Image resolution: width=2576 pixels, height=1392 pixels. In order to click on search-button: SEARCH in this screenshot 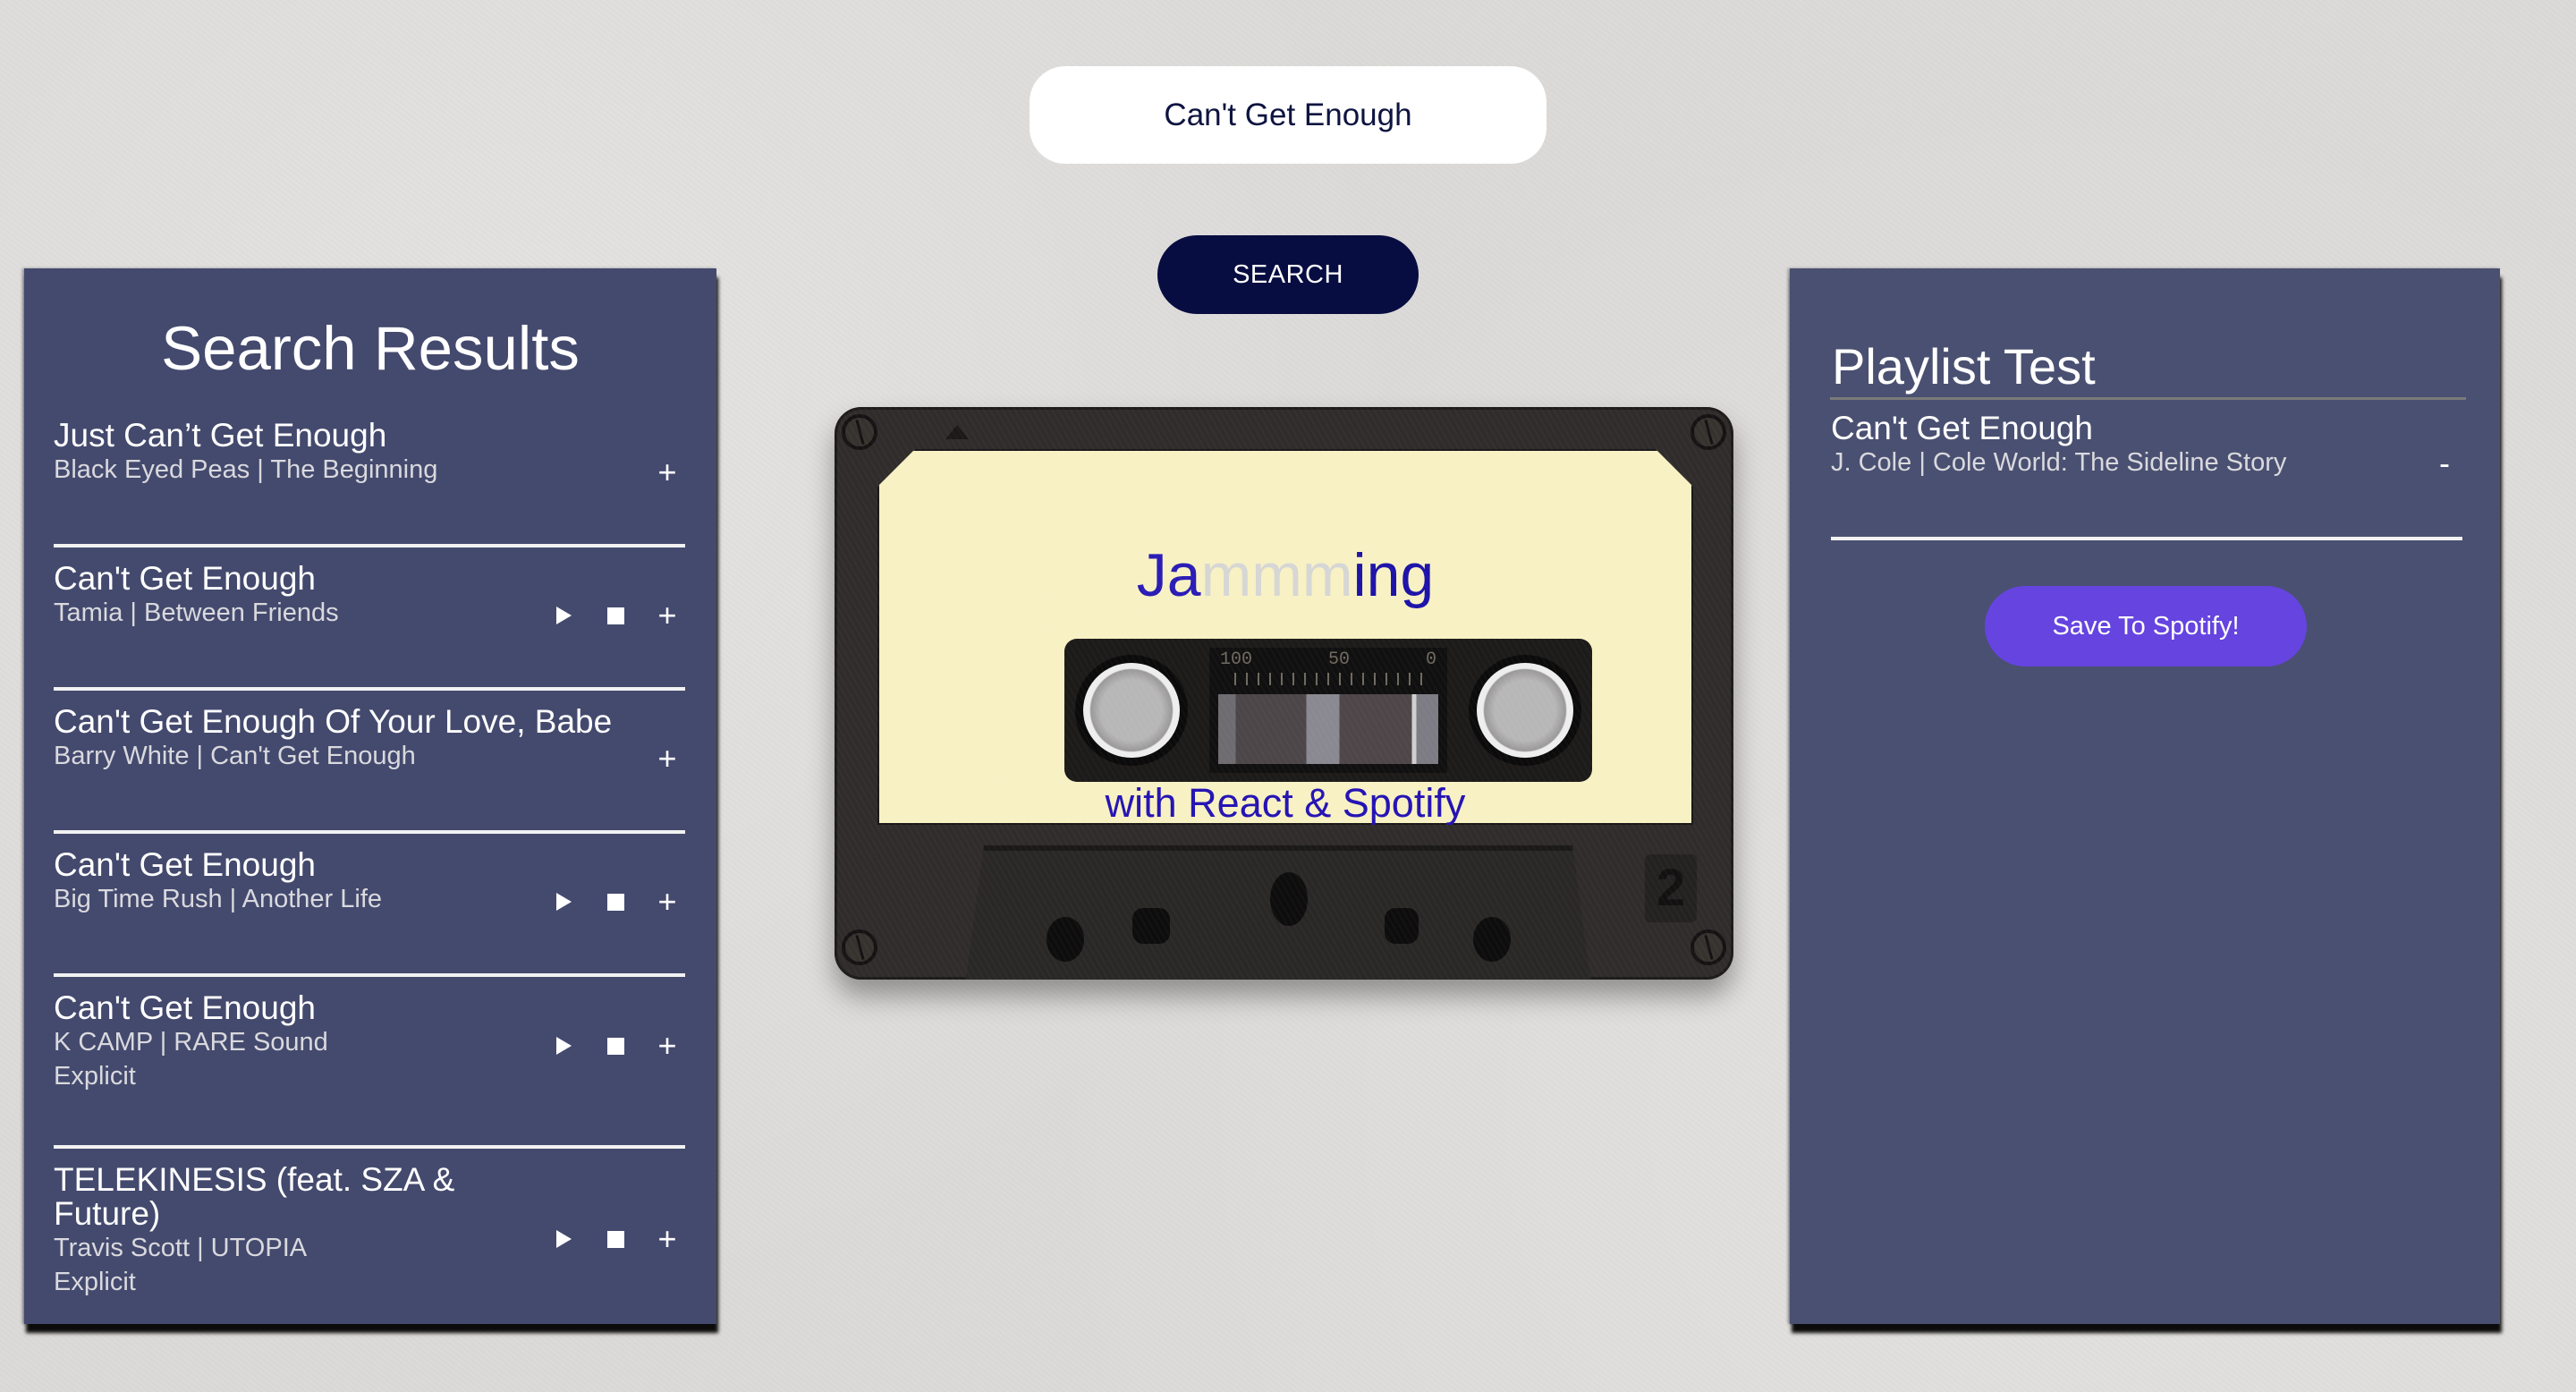, I will do `click(1288, 274)`.